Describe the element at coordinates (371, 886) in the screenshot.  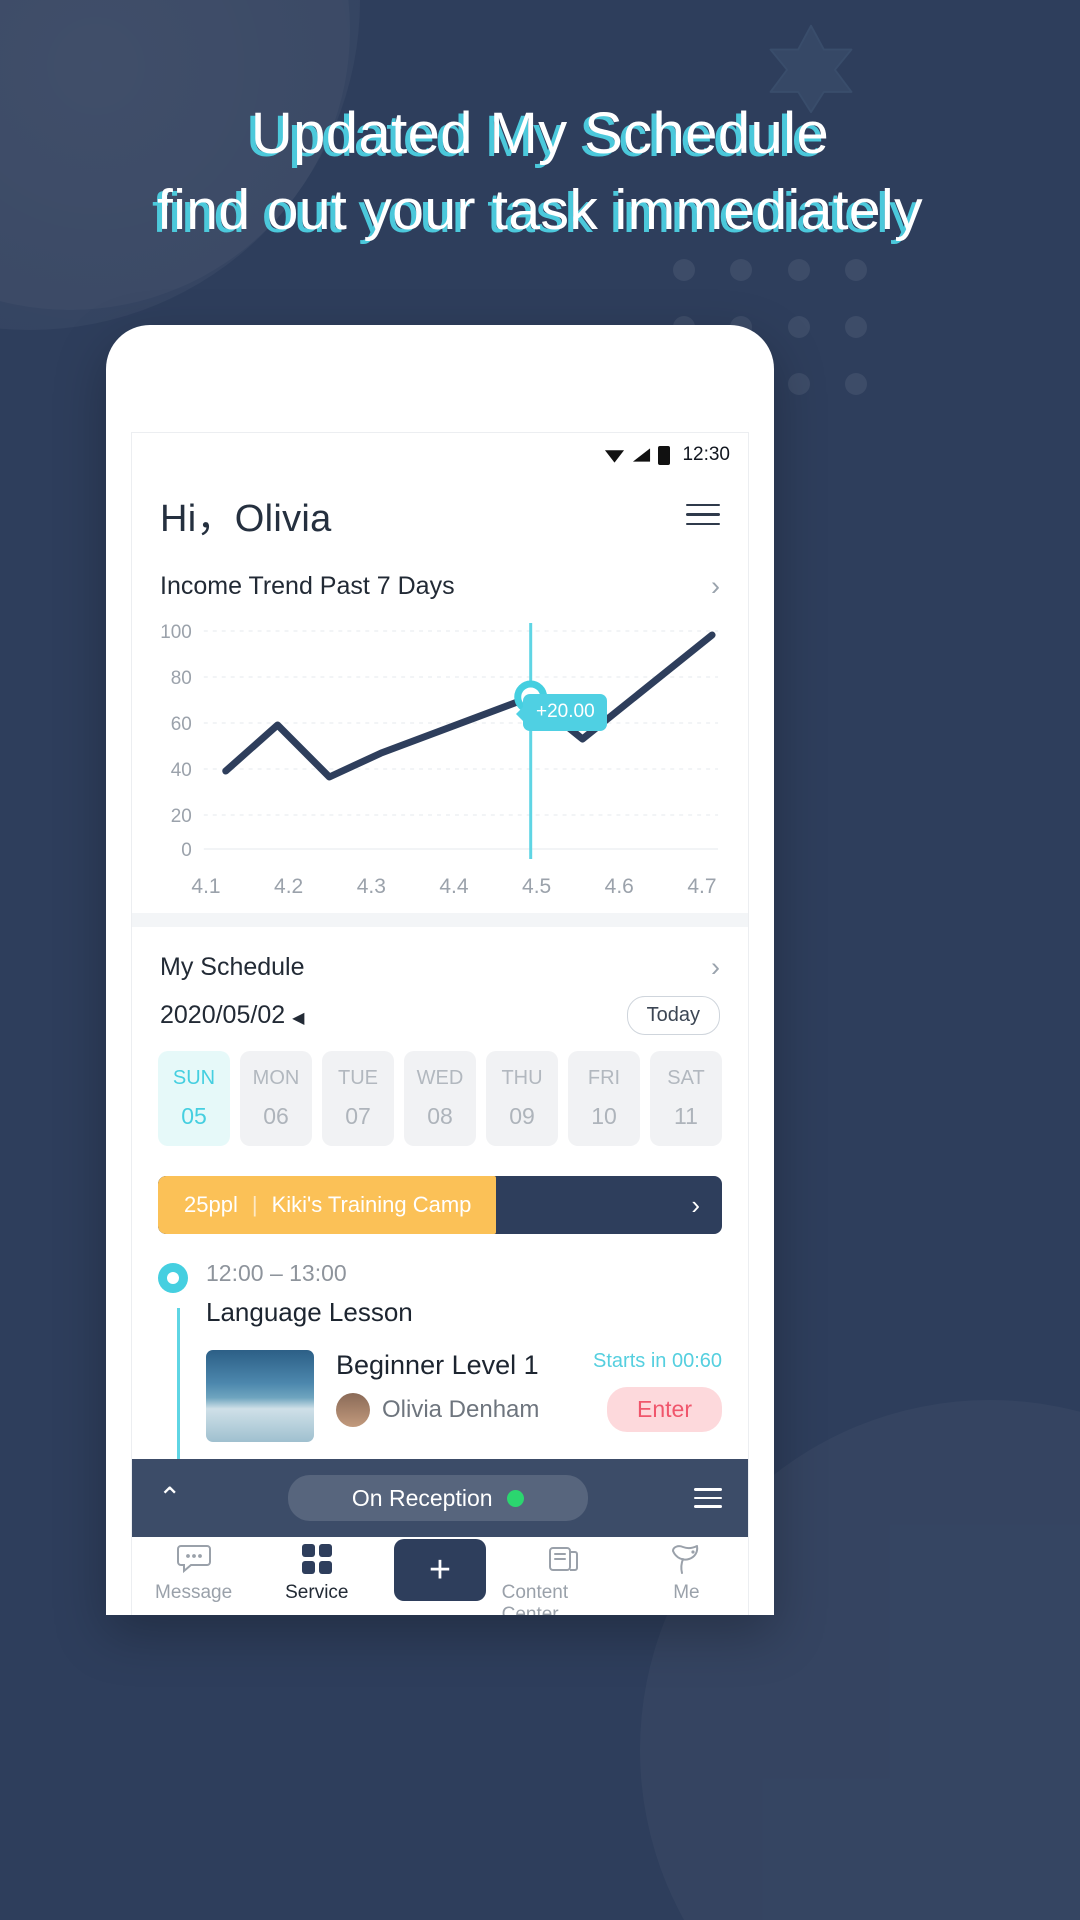
I see `chart-x-tick: 4.3` at that location.